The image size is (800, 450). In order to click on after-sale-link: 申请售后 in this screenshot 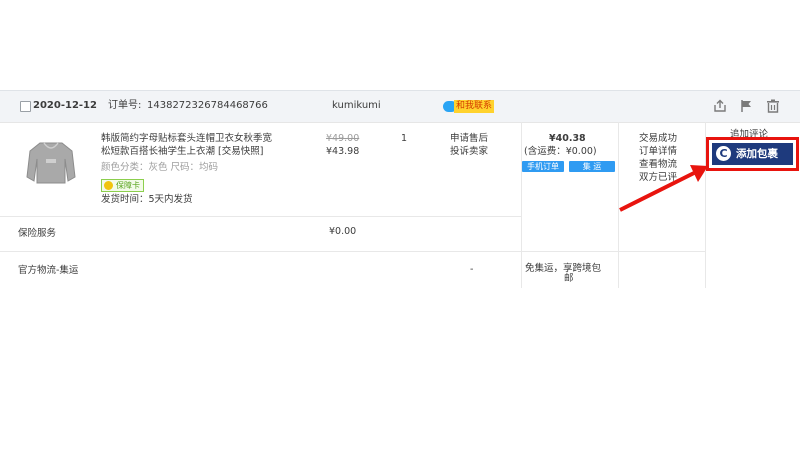, I will do `click(469, 138)`.